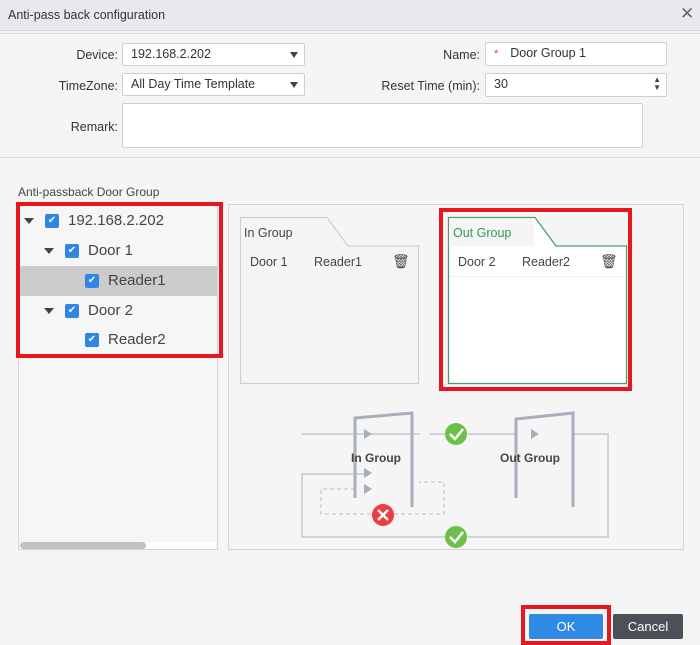  What do you see at coordinates (383, 515) in the screenshot?
I see `error-circle-icon` at bounding box center [383, 515].